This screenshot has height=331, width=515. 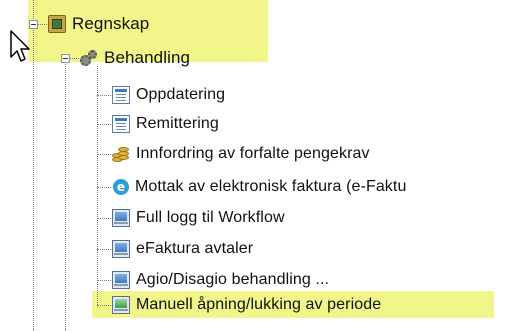 I want to click on tree-item-label: eFaktura avtaler, so click(x=195, y=248).